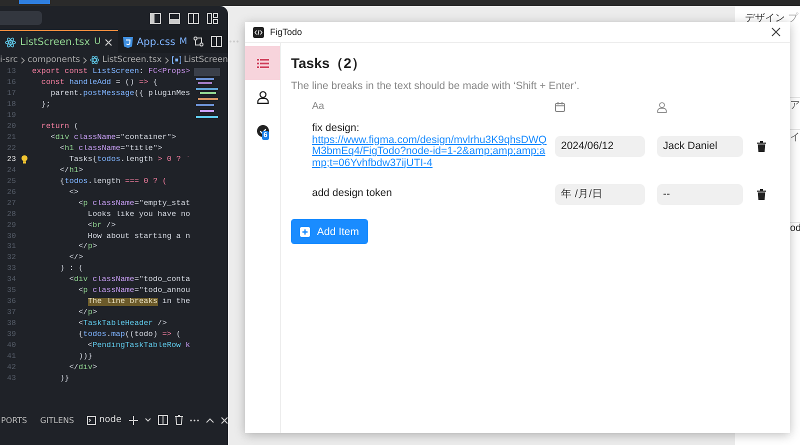 The width and height of the screenshot is (800, 445). What do you see at coordinates (9, 60) in the screenshot?
I see `breadcrumb-item: i-src` at bounding box center [9, 60].